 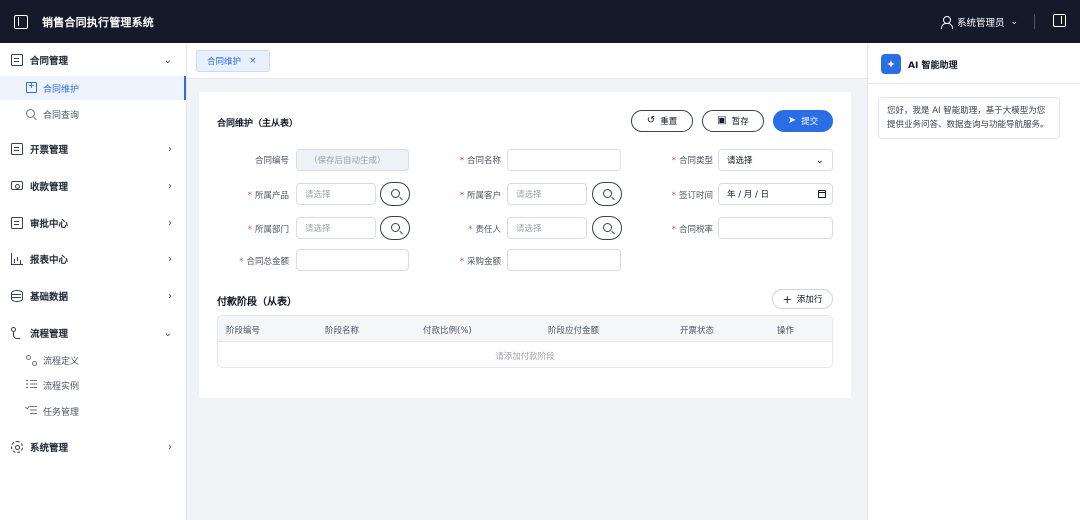 I want to click on department-label: * 所属部门, so click(x=268, y=230).